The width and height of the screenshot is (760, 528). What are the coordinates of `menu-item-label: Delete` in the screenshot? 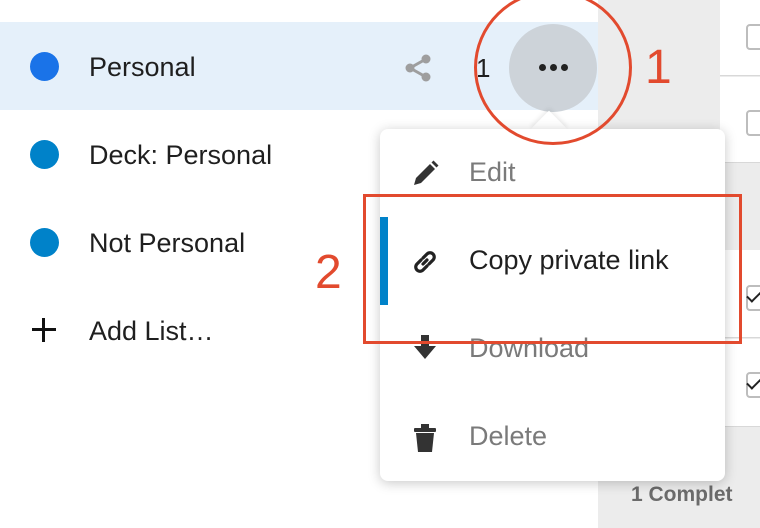 It's located at (508, 436).